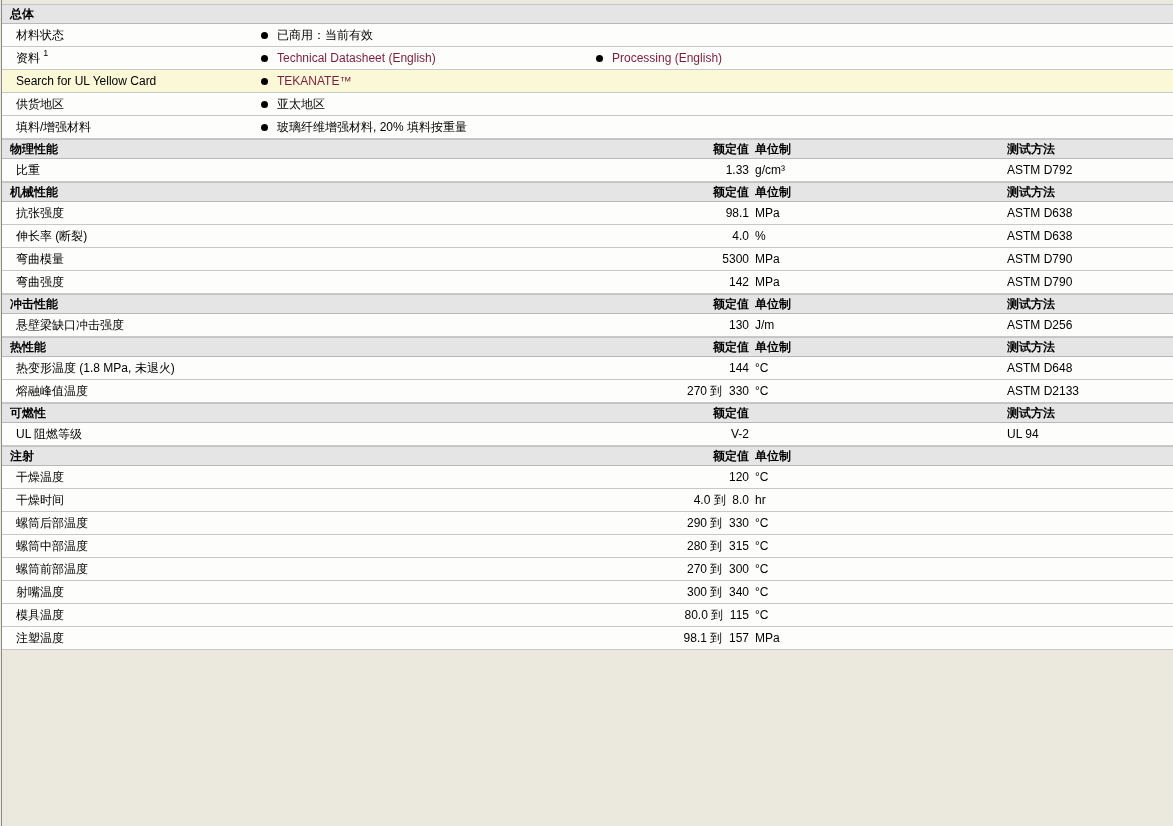 The height and width of the screenshot is (826, 1173). What do you see at coordinates (52, 568) in the screenshot?
I see `property-name: 螺筒前部温度` at bounding box center [52, 568].